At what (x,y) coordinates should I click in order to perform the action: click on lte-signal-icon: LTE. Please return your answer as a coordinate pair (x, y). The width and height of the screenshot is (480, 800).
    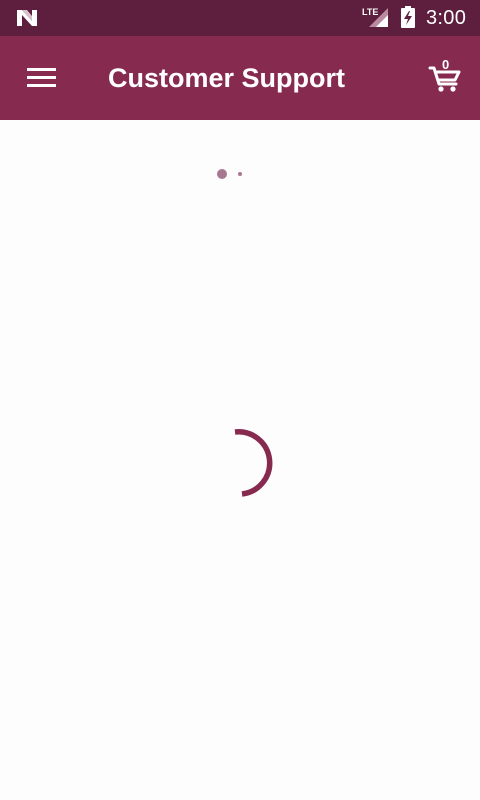
    Looking at the image, I should click on (375, 17).